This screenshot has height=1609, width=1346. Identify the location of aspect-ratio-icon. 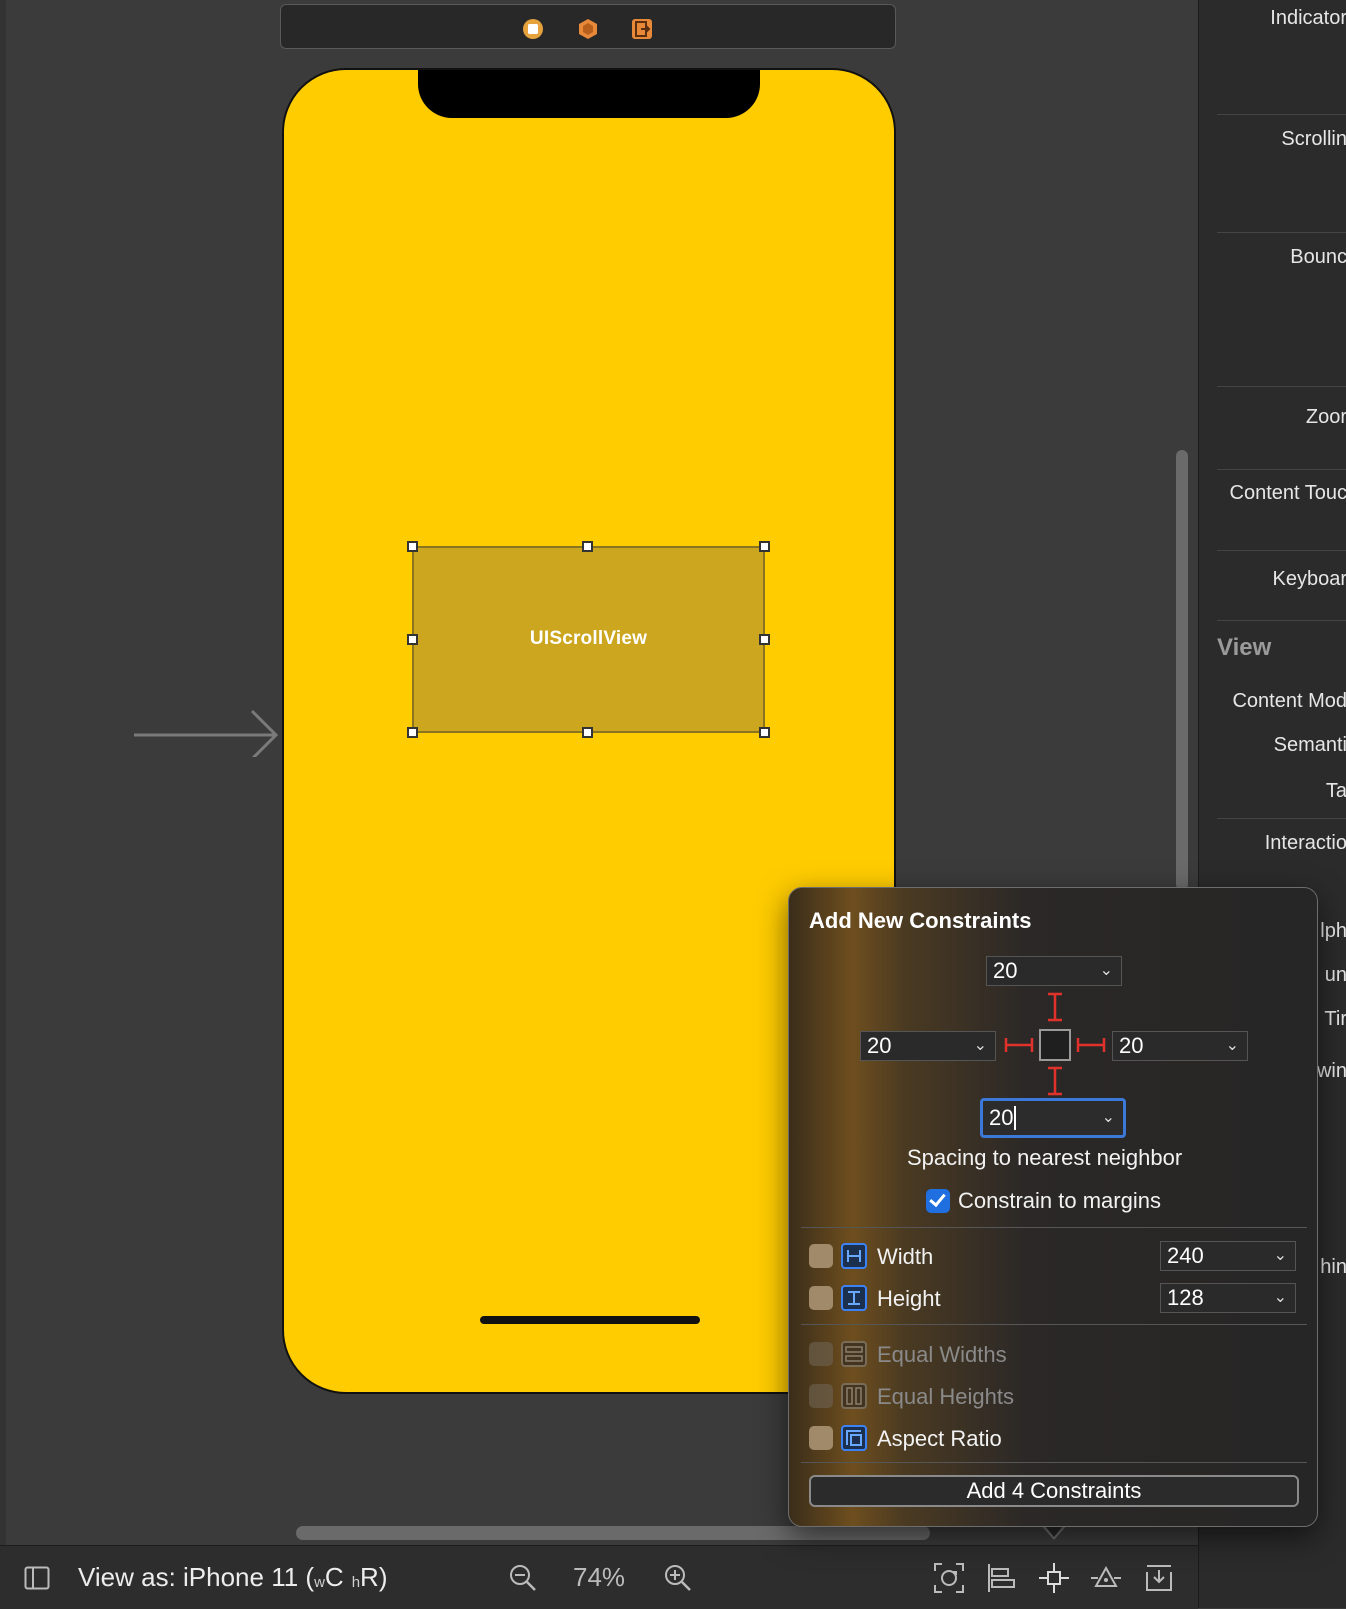
(854, 1438).